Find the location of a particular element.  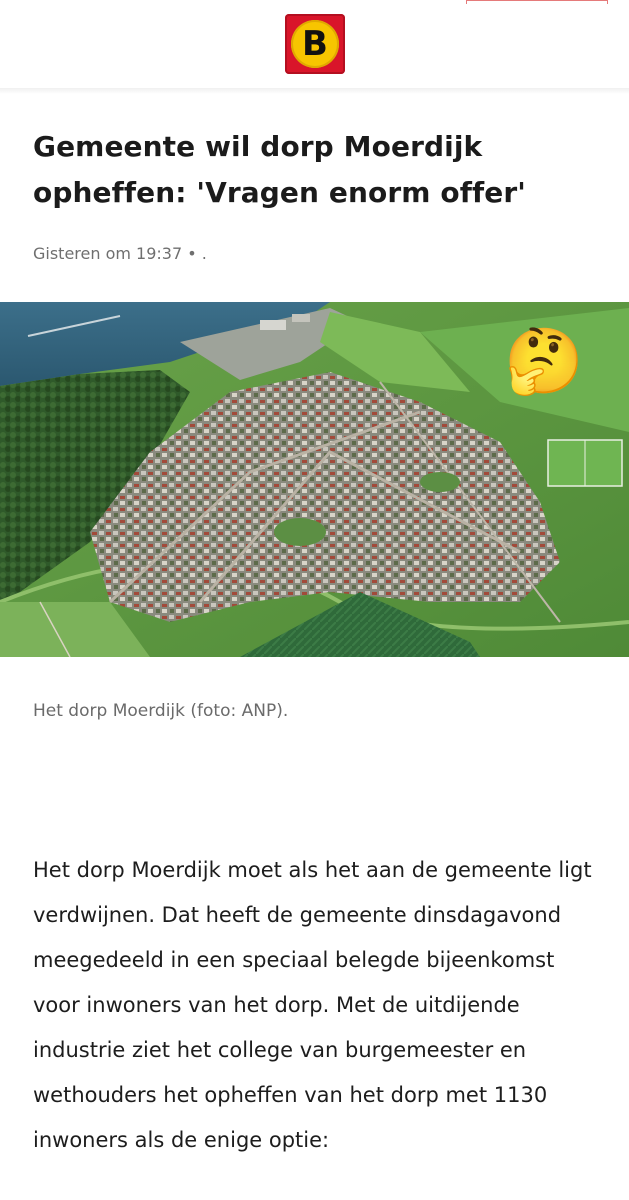

header-divider is located at coordinates (314, 91).